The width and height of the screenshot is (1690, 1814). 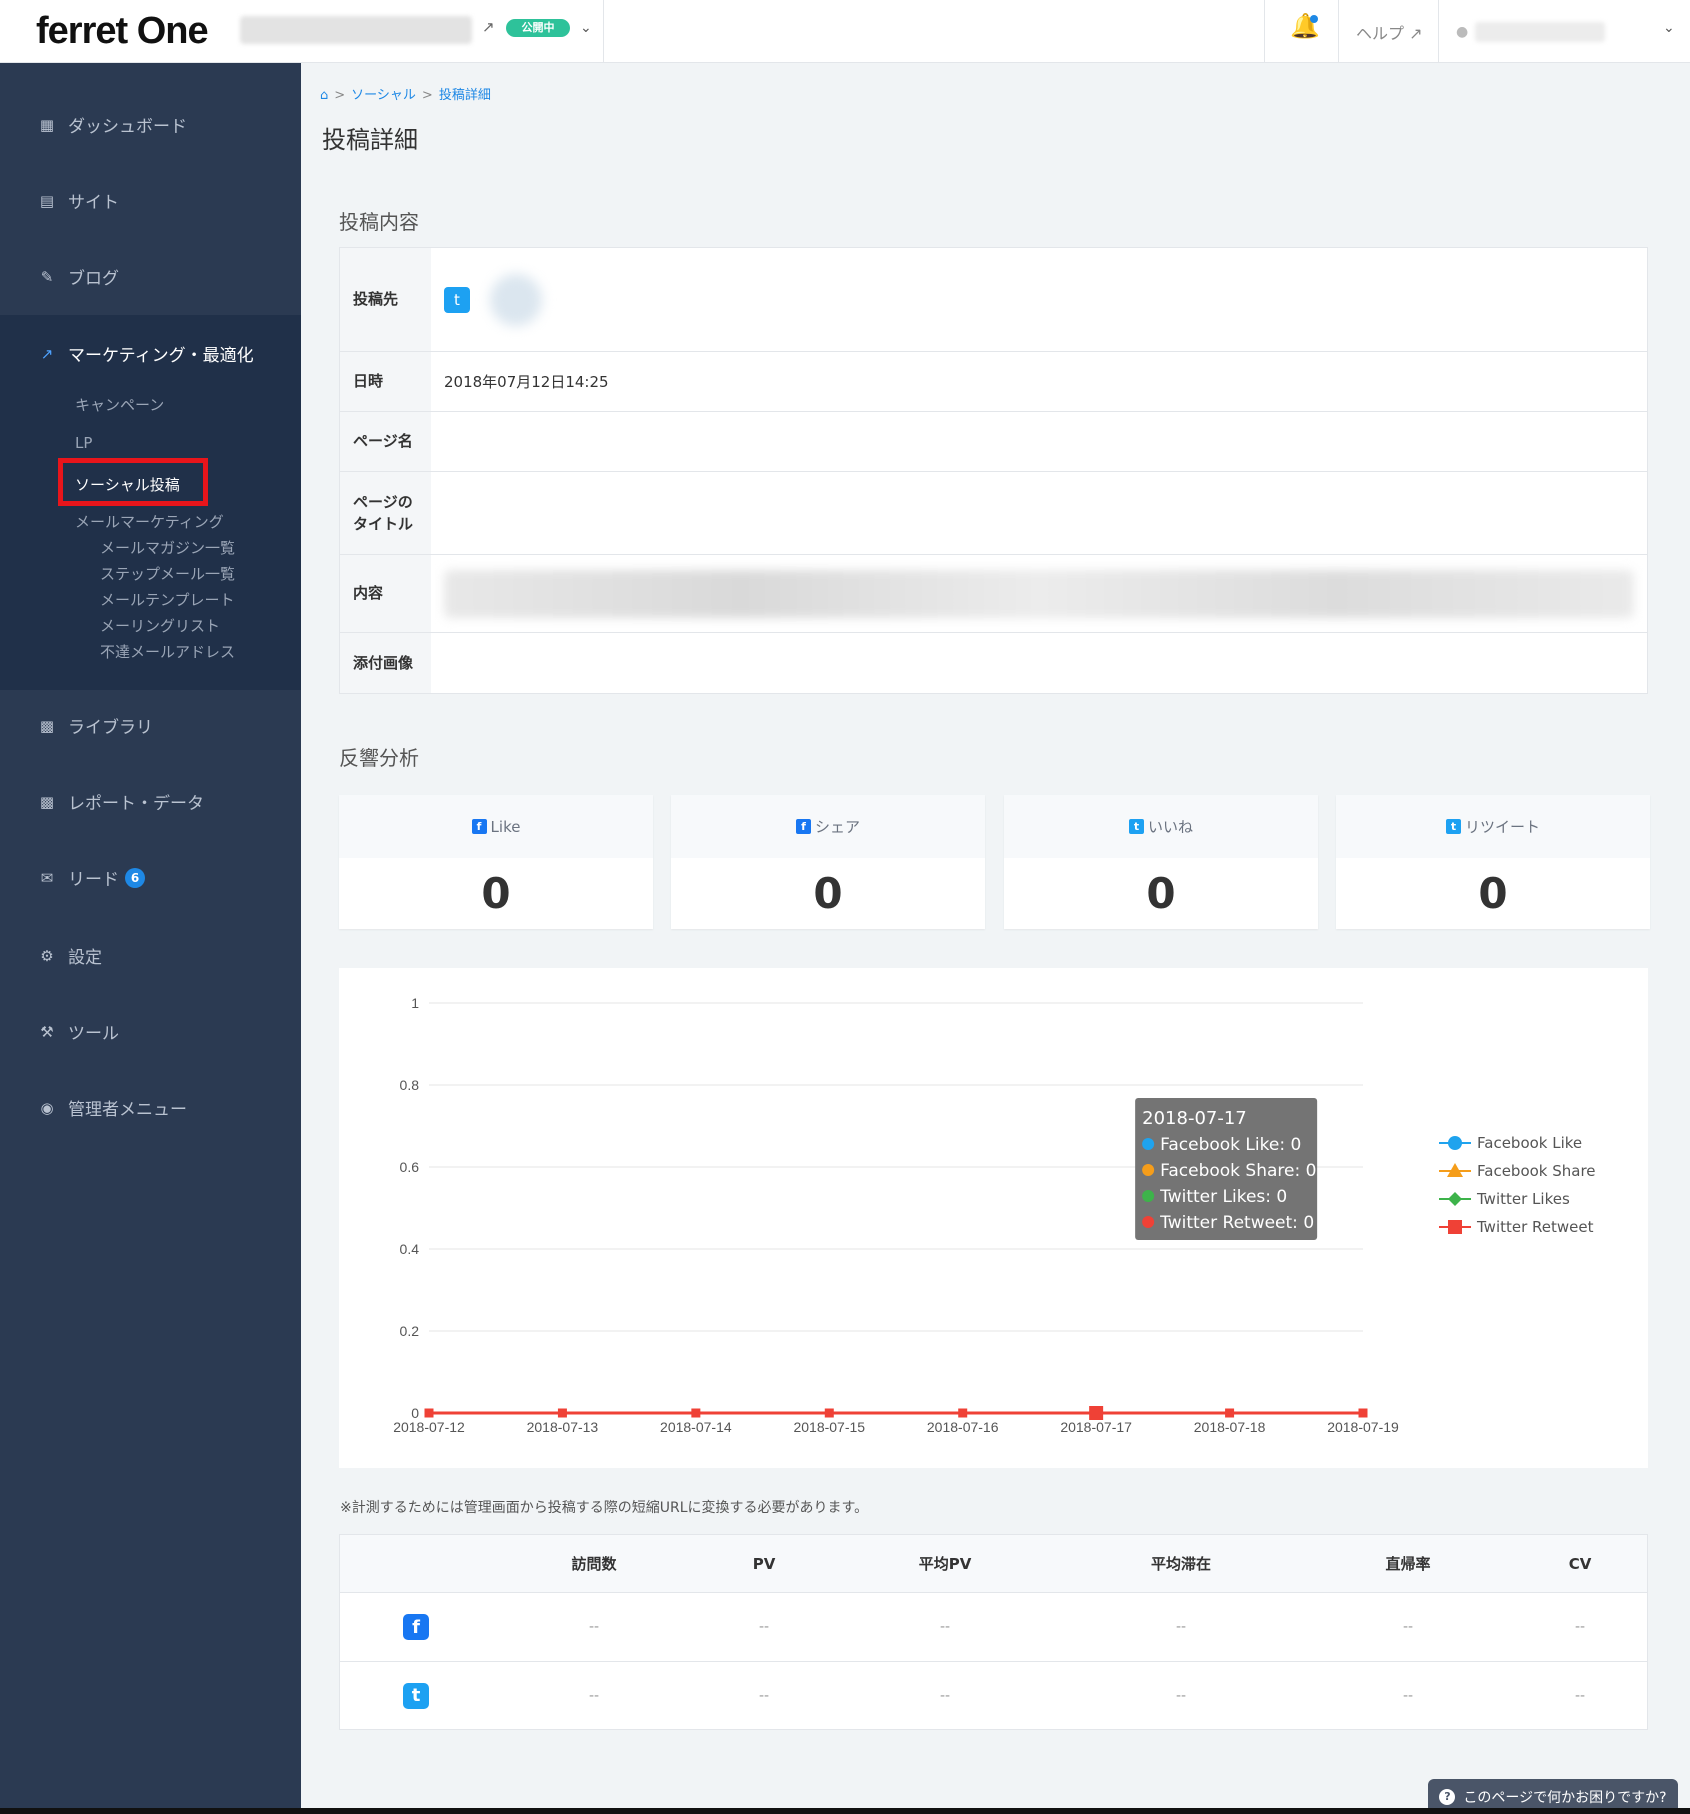 I want to click on column-header: 平均PV, so click(x=945, y=1564).